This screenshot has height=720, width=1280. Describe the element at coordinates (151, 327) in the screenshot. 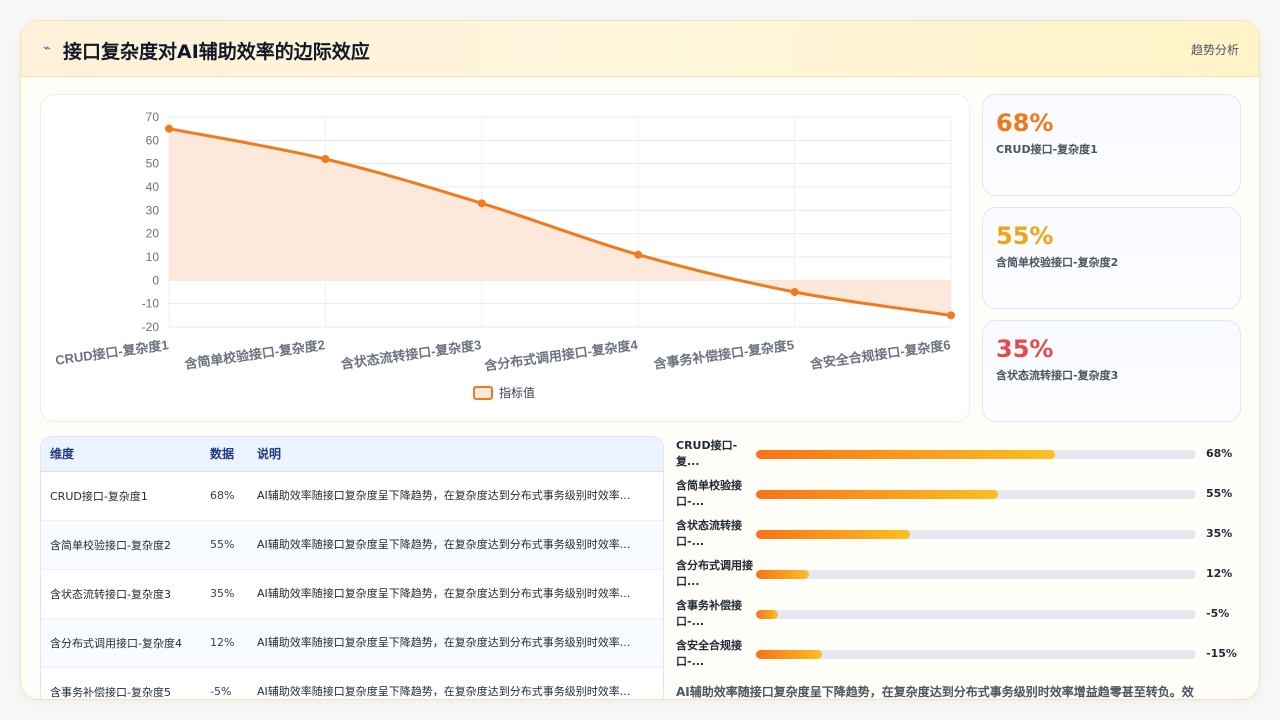

I see `y-tick-label: -20` at that location.